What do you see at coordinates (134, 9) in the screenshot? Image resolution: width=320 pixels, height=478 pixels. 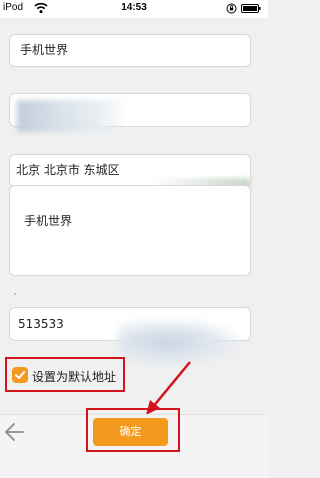 I see `status-bar: iPod 14:53` at bounding box center [134, 9].